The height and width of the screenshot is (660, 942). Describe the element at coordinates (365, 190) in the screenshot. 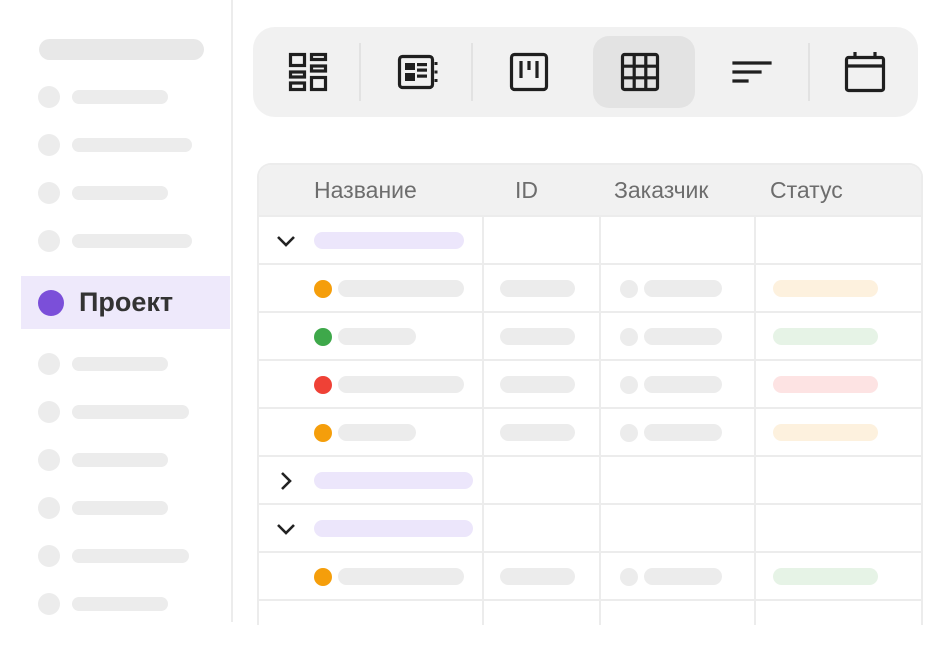

I see `column-header-name: Название` at that location.